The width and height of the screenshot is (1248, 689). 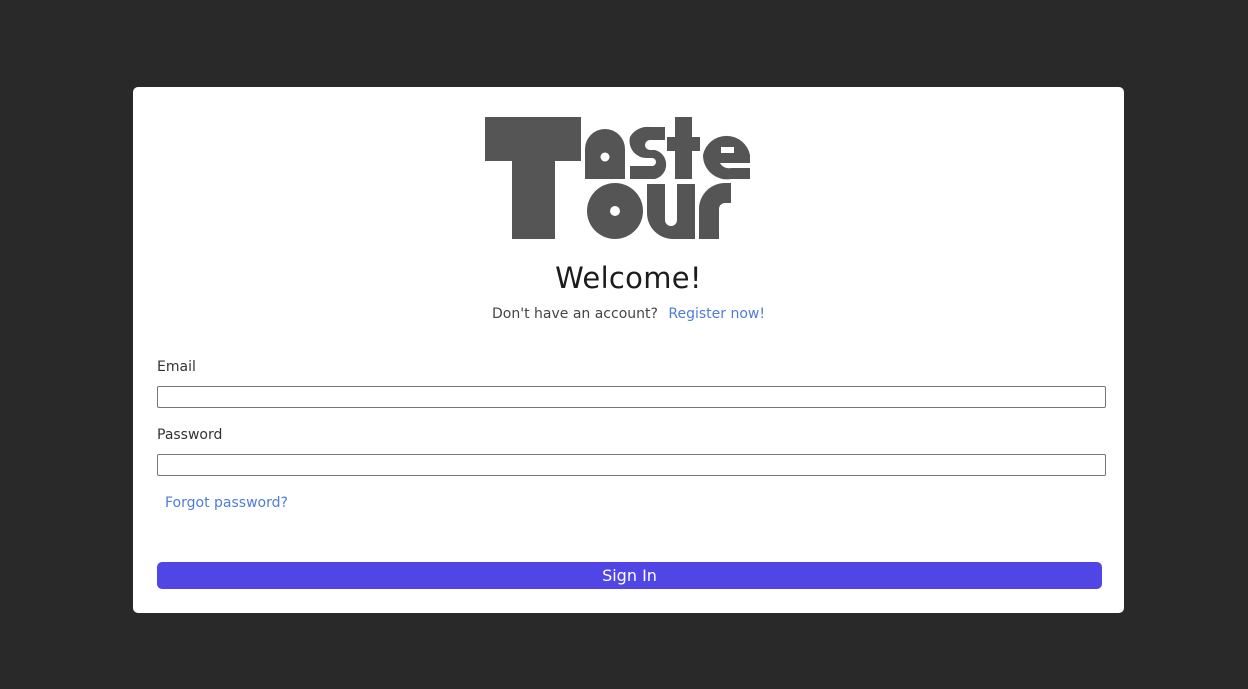 I want to click on register-prompt: Don't have an account? Register now!, so click(x=628, y=314).